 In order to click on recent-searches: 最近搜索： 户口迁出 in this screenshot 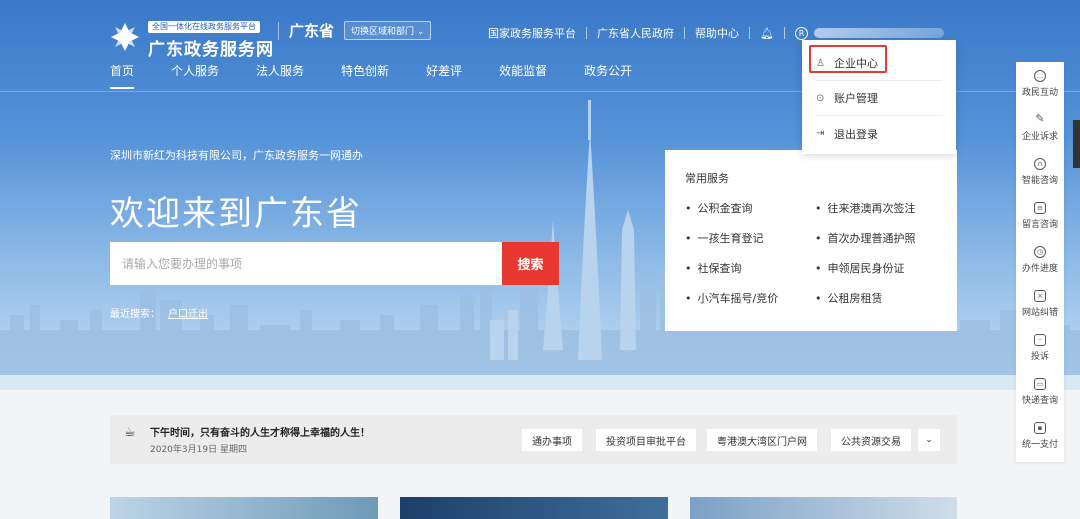, I will do `click(159, 312)`.